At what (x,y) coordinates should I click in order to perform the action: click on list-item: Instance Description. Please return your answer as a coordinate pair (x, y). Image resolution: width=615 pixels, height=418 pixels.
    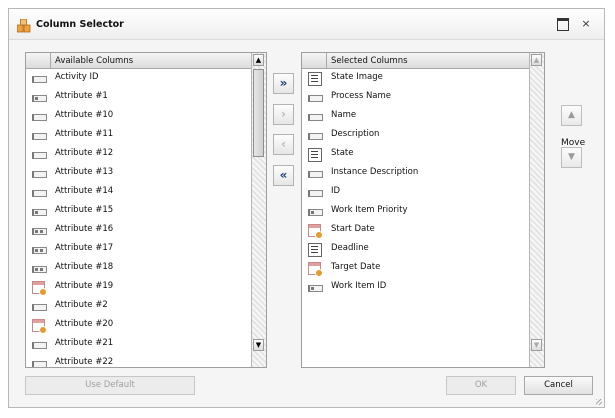
    Looking at the image, I should click on (416, 173).